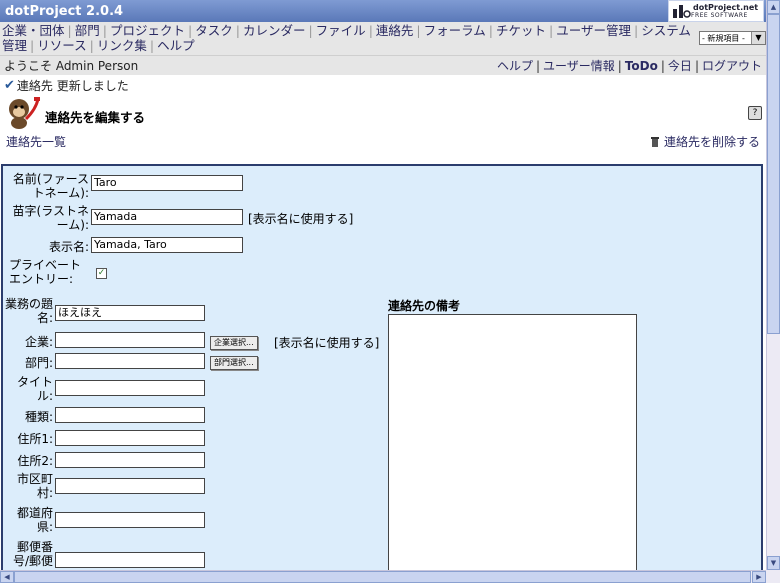  I want to click on chevron-down-icon: ▼, so click(758, 38).